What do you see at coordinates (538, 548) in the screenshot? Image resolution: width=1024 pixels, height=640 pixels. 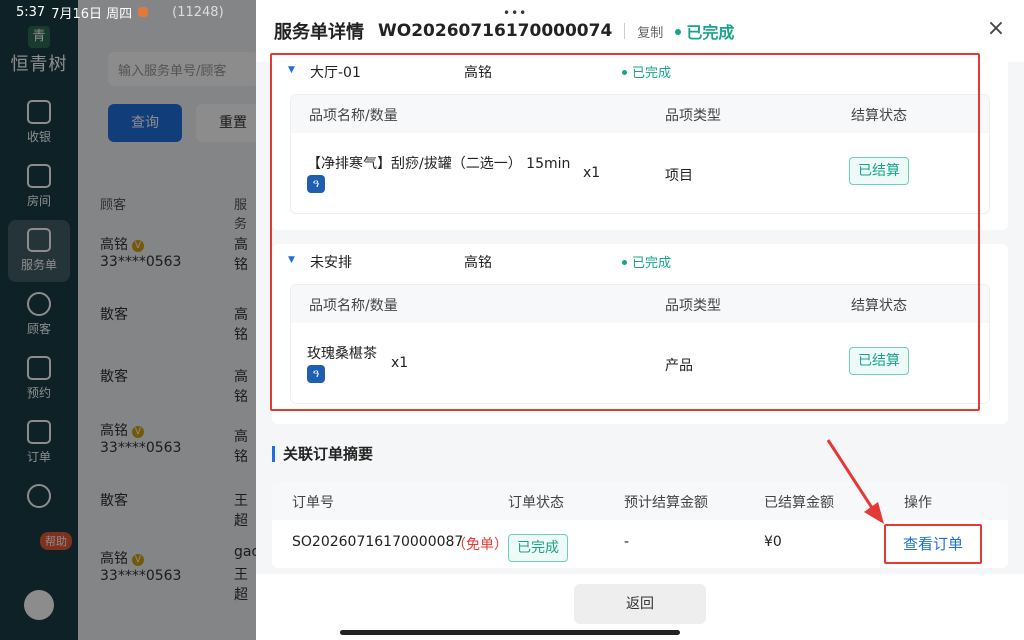 I see `order-status-tag: 已完成` at bounding box center [538, 548].